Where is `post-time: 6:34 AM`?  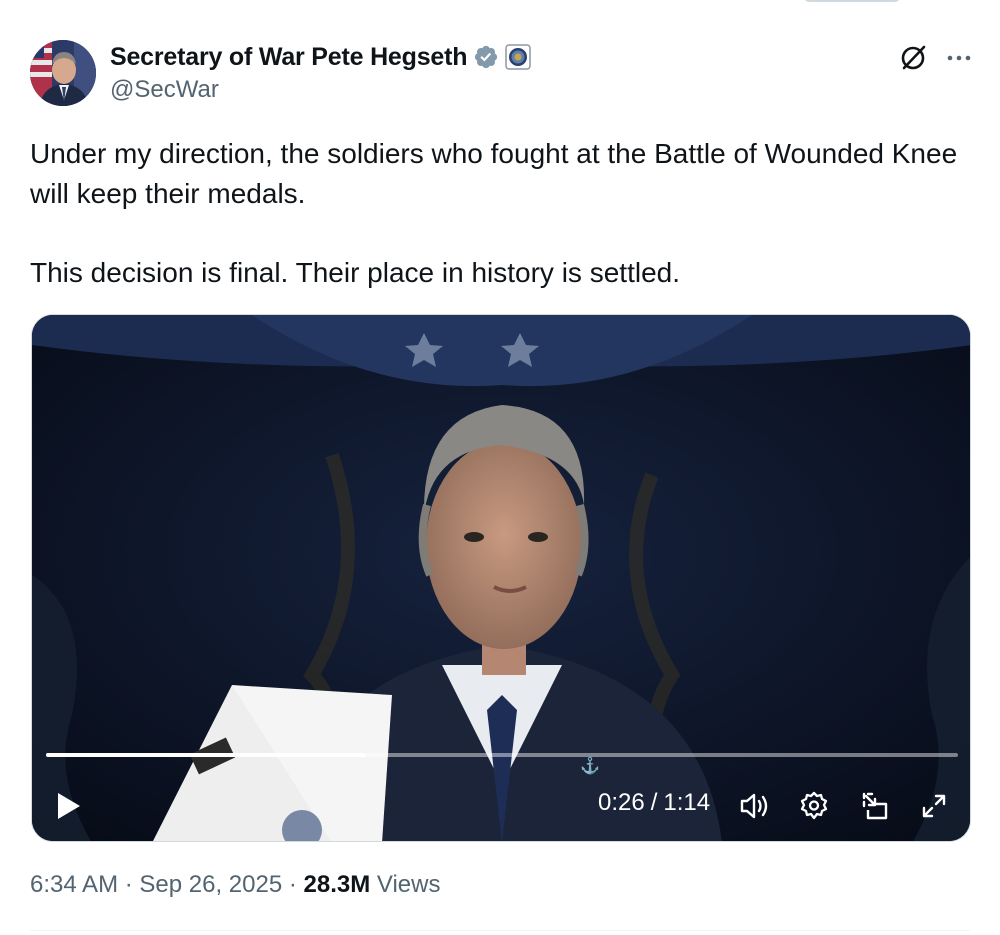
post-time: 6:34 AM is located at coordinates (74, 884).